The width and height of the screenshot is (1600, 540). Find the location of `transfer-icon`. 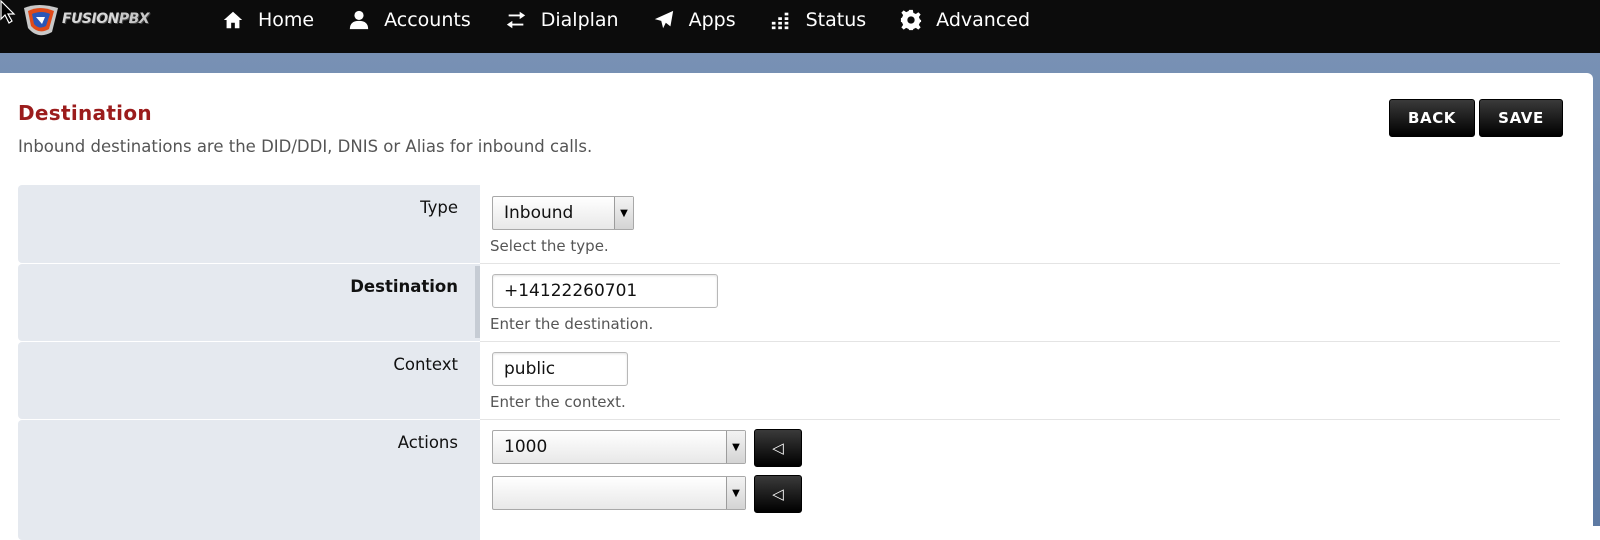

transfer-icon is located at coordinates (515, 20).